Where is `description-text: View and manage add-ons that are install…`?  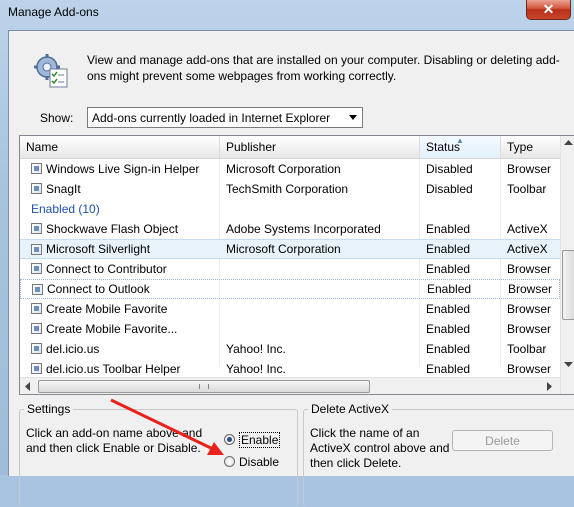
description-text: View and manage add-ons that are install… is located at coordinates (323, 68).